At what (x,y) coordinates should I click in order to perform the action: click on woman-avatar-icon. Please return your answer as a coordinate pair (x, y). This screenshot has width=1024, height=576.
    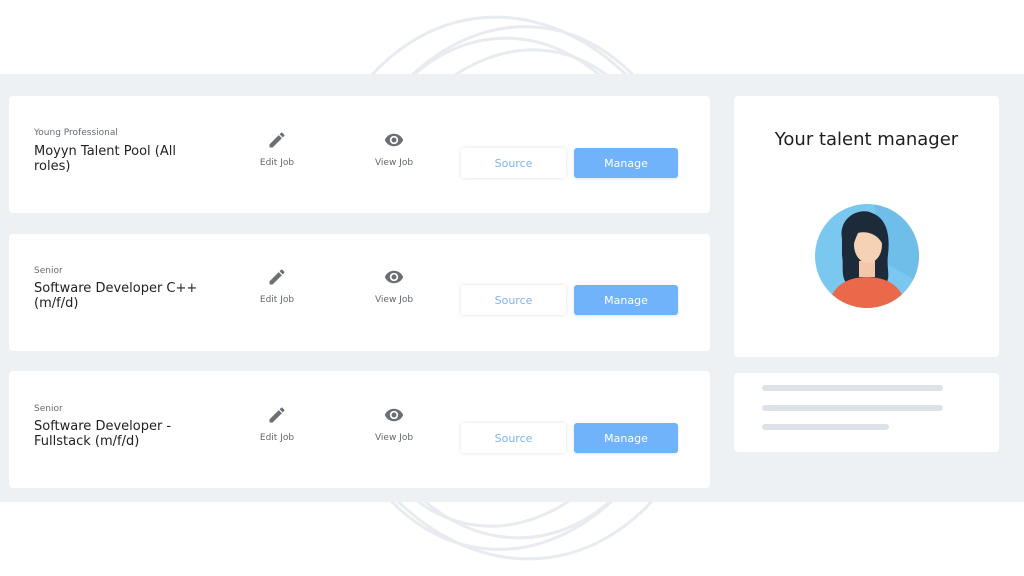
    Looking at the image, I should click on (867, 256).